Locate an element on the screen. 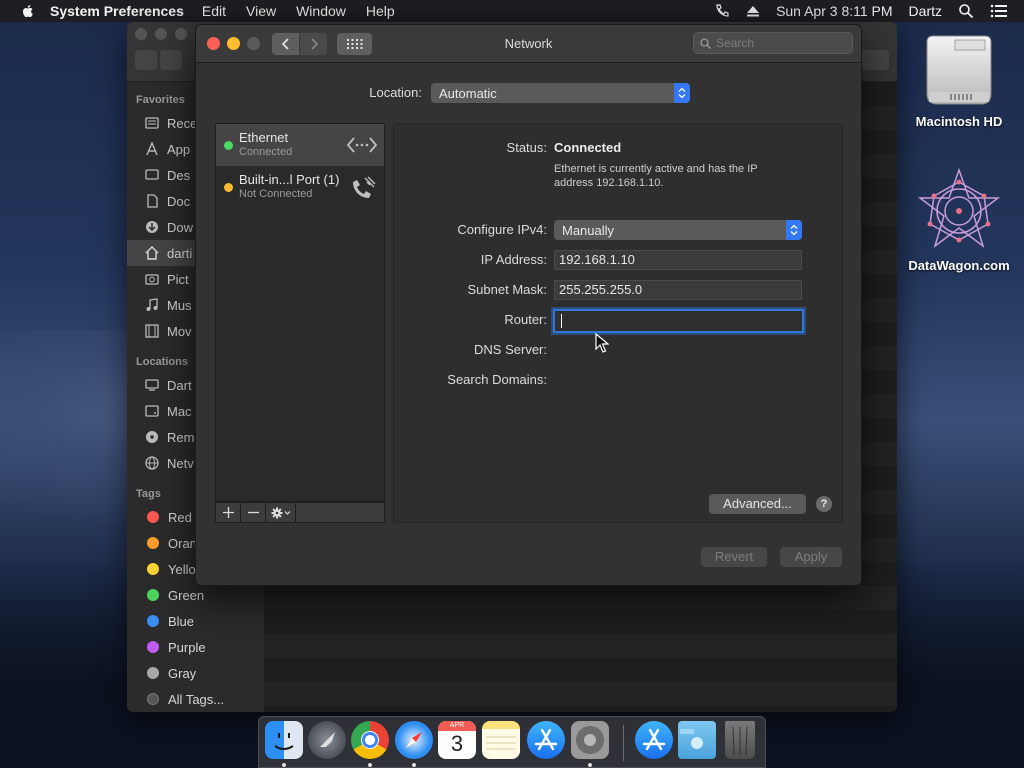  dock-chrome is located at coordinates (370, 740).